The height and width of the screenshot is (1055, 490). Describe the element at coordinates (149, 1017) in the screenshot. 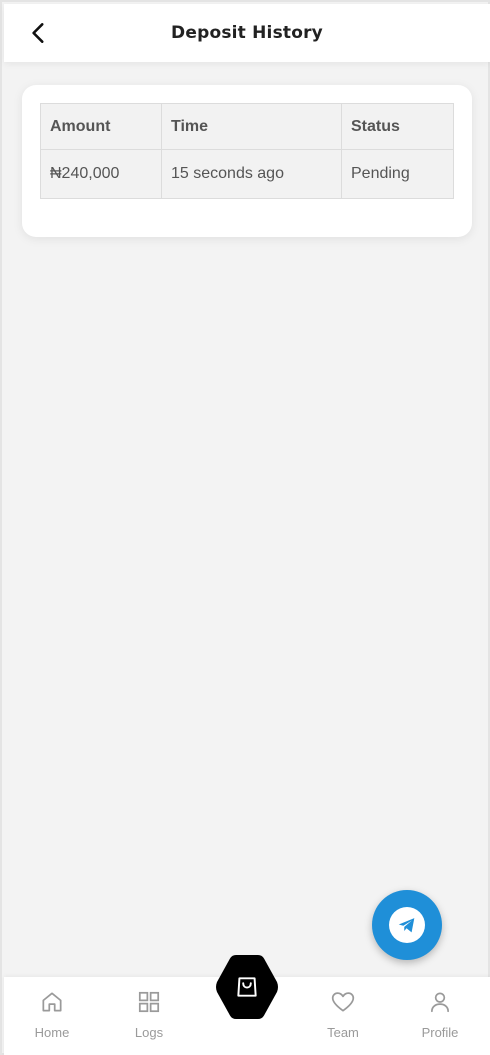

I see `nav-item-logs: Logs` at that location.